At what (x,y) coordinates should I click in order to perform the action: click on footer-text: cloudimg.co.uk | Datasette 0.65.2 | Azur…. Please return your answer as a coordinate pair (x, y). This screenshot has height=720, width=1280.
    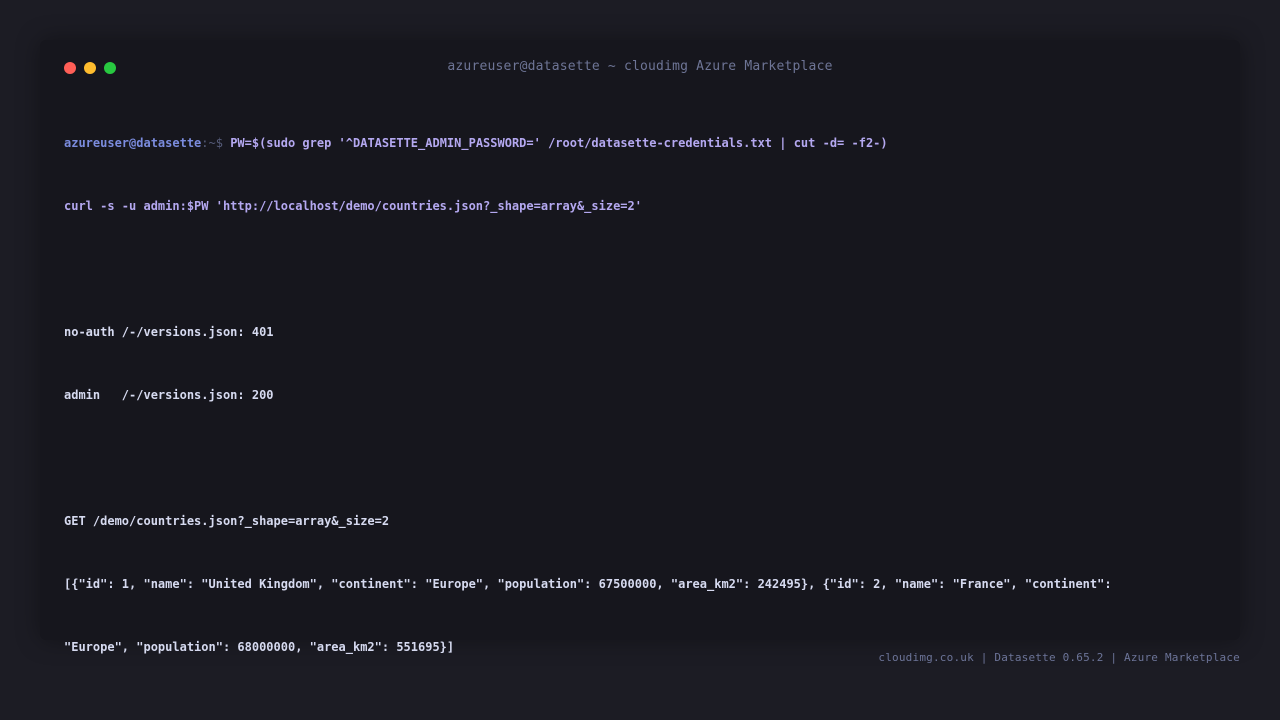
    Looking at the image, I should click on (1059, 657).